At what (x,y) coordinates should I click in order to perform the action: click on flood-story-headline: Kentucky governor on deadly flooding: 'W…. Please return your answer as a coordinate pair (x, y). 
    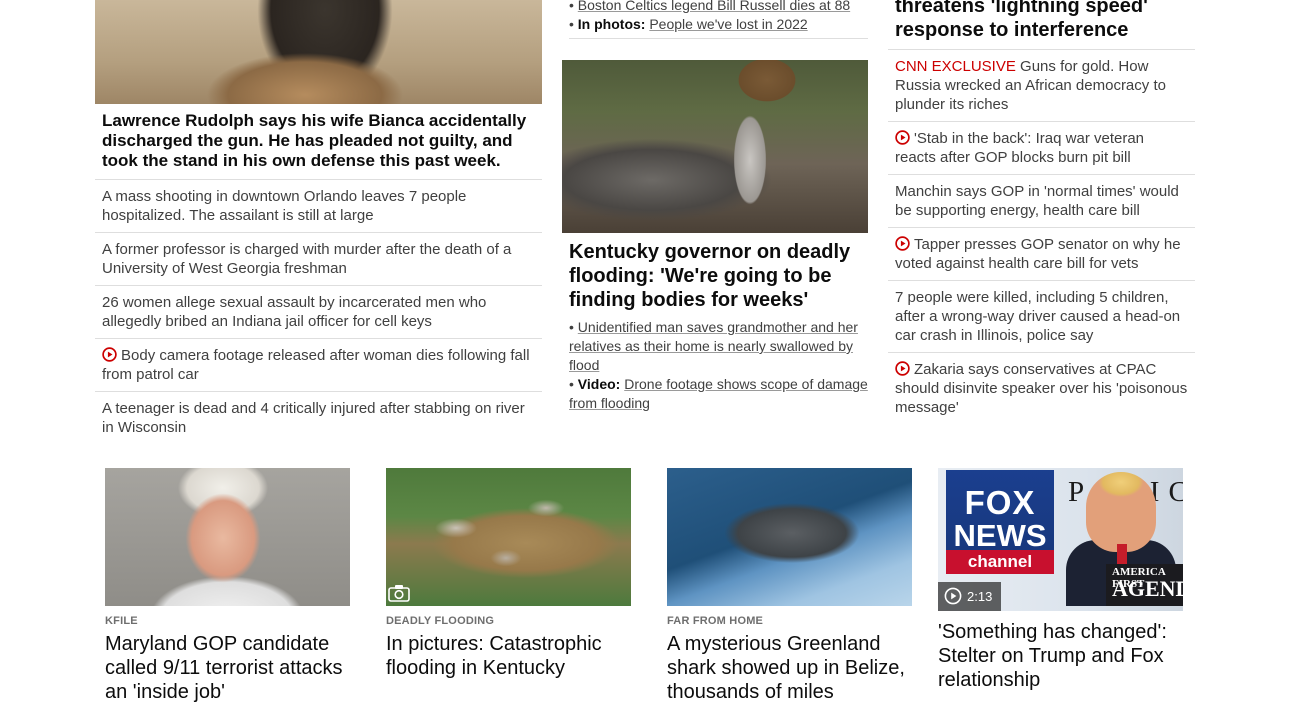
    Looking at the image, I should click on (715, 275).